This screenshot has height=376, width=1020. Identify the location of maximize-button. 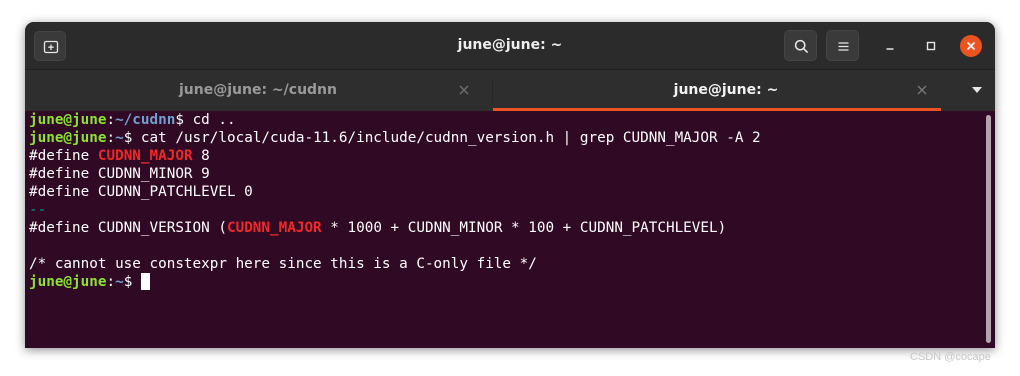
(931, 46).